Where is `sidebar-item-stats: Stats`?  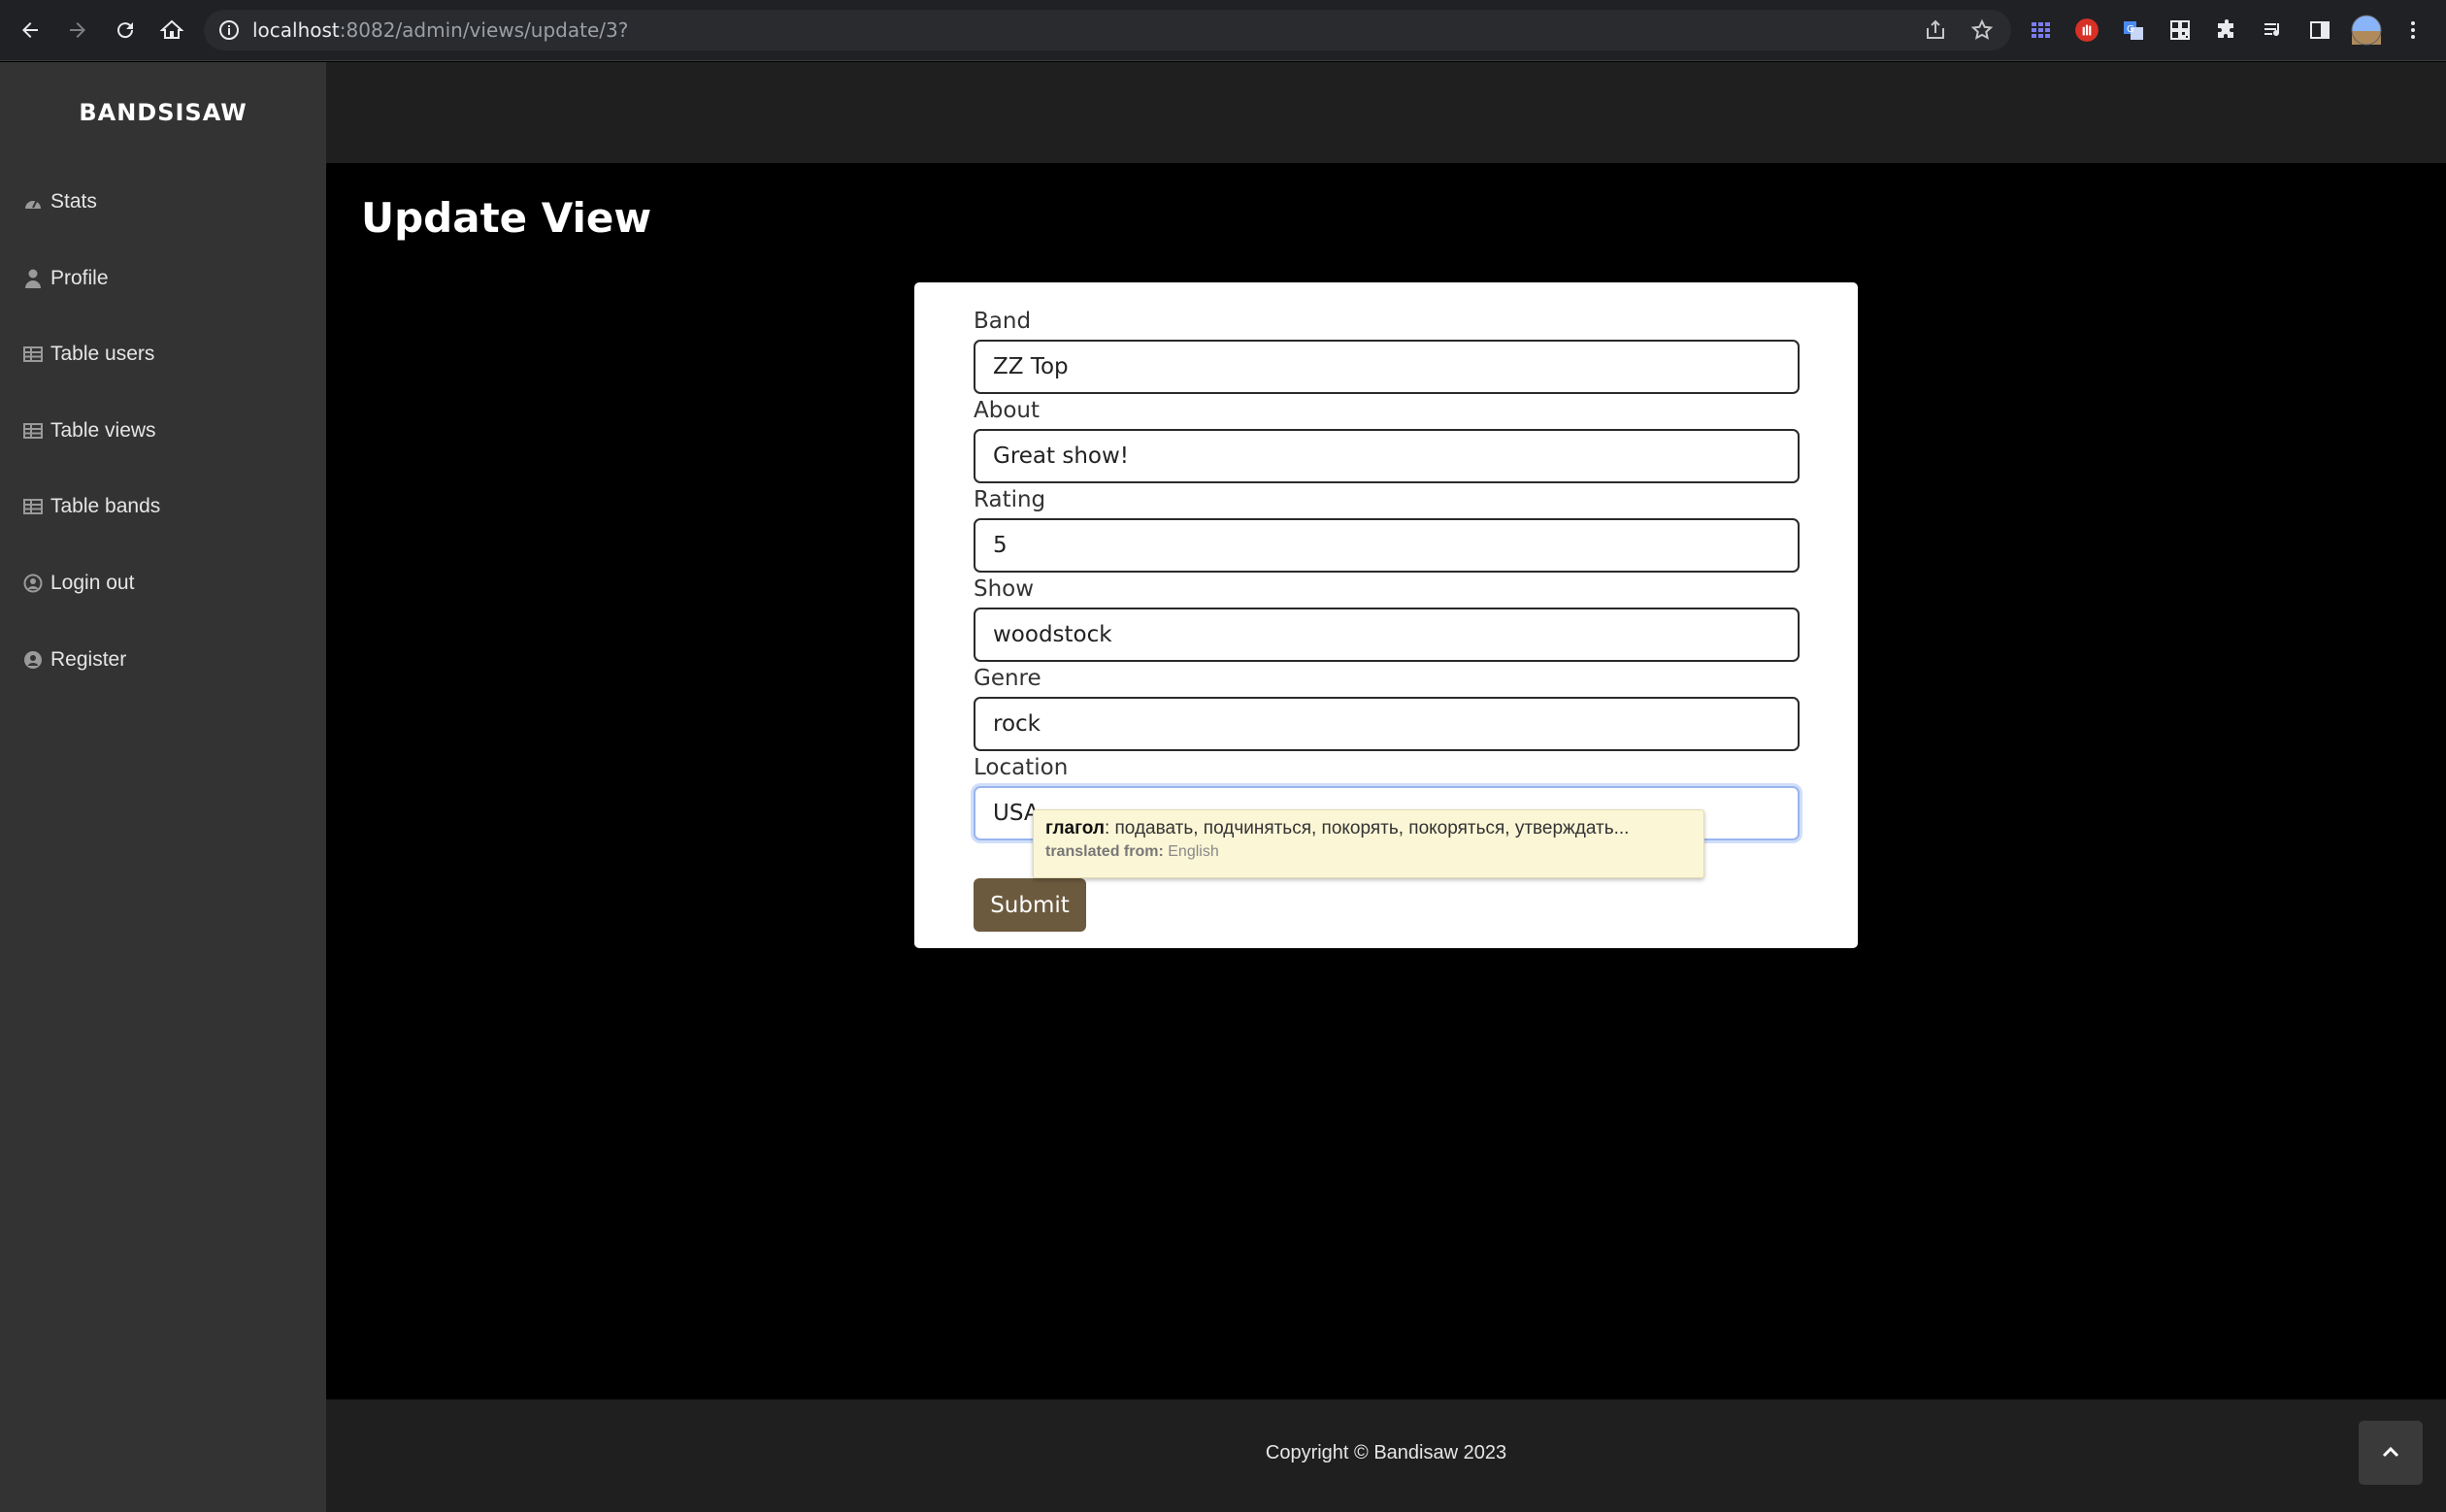
sidebar-item-stats: Stats is located at coordinates (164, 201).